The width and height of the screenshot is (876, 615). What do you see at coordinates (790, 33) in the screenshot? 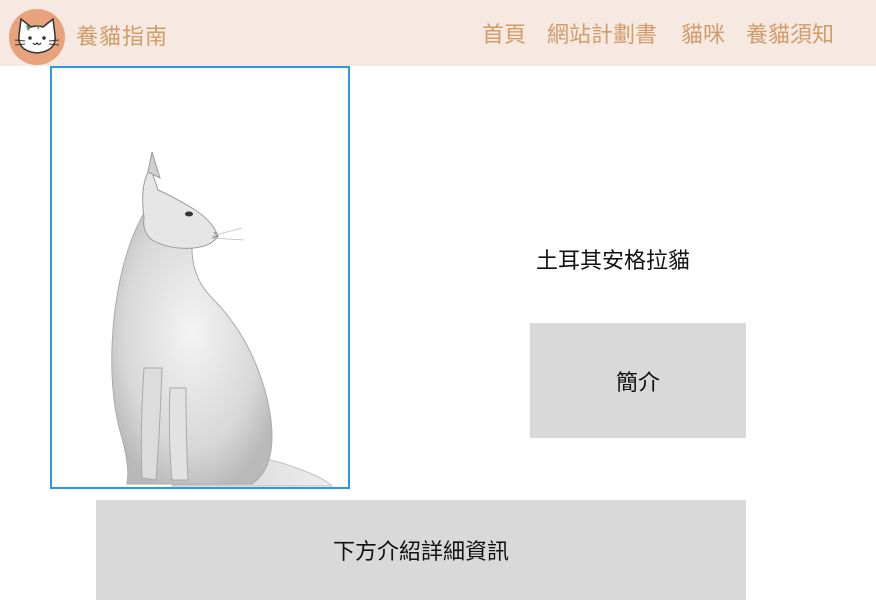
I see `nav-link-care-guide: 養貓須知` at bounding box center [790, 33].